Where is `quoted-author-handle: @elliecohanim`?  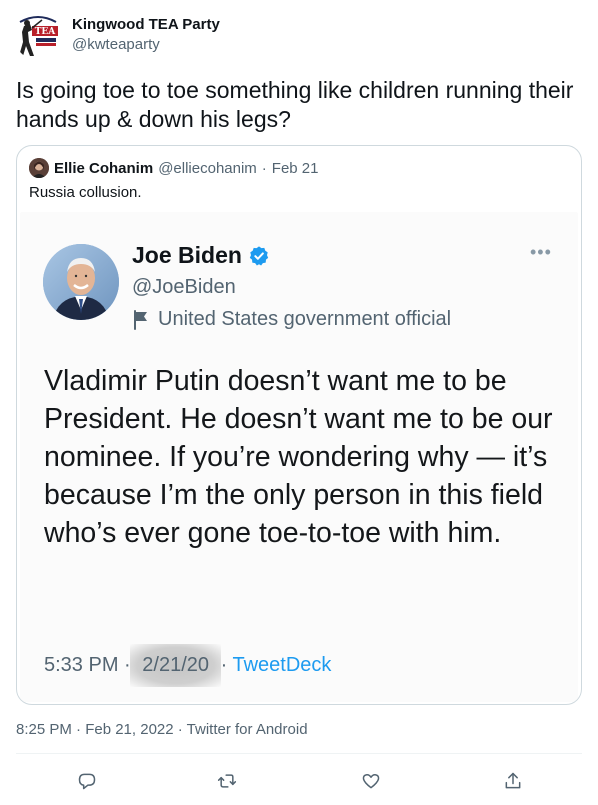
quoted-author-handle: @elliecohanim is located at coordinates (207, 168).